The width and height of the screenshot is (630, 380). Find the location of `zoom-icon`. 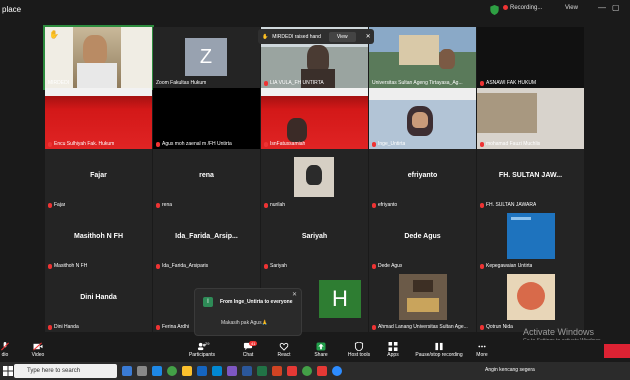

zoom-icon is located at coordinates (337, 371).